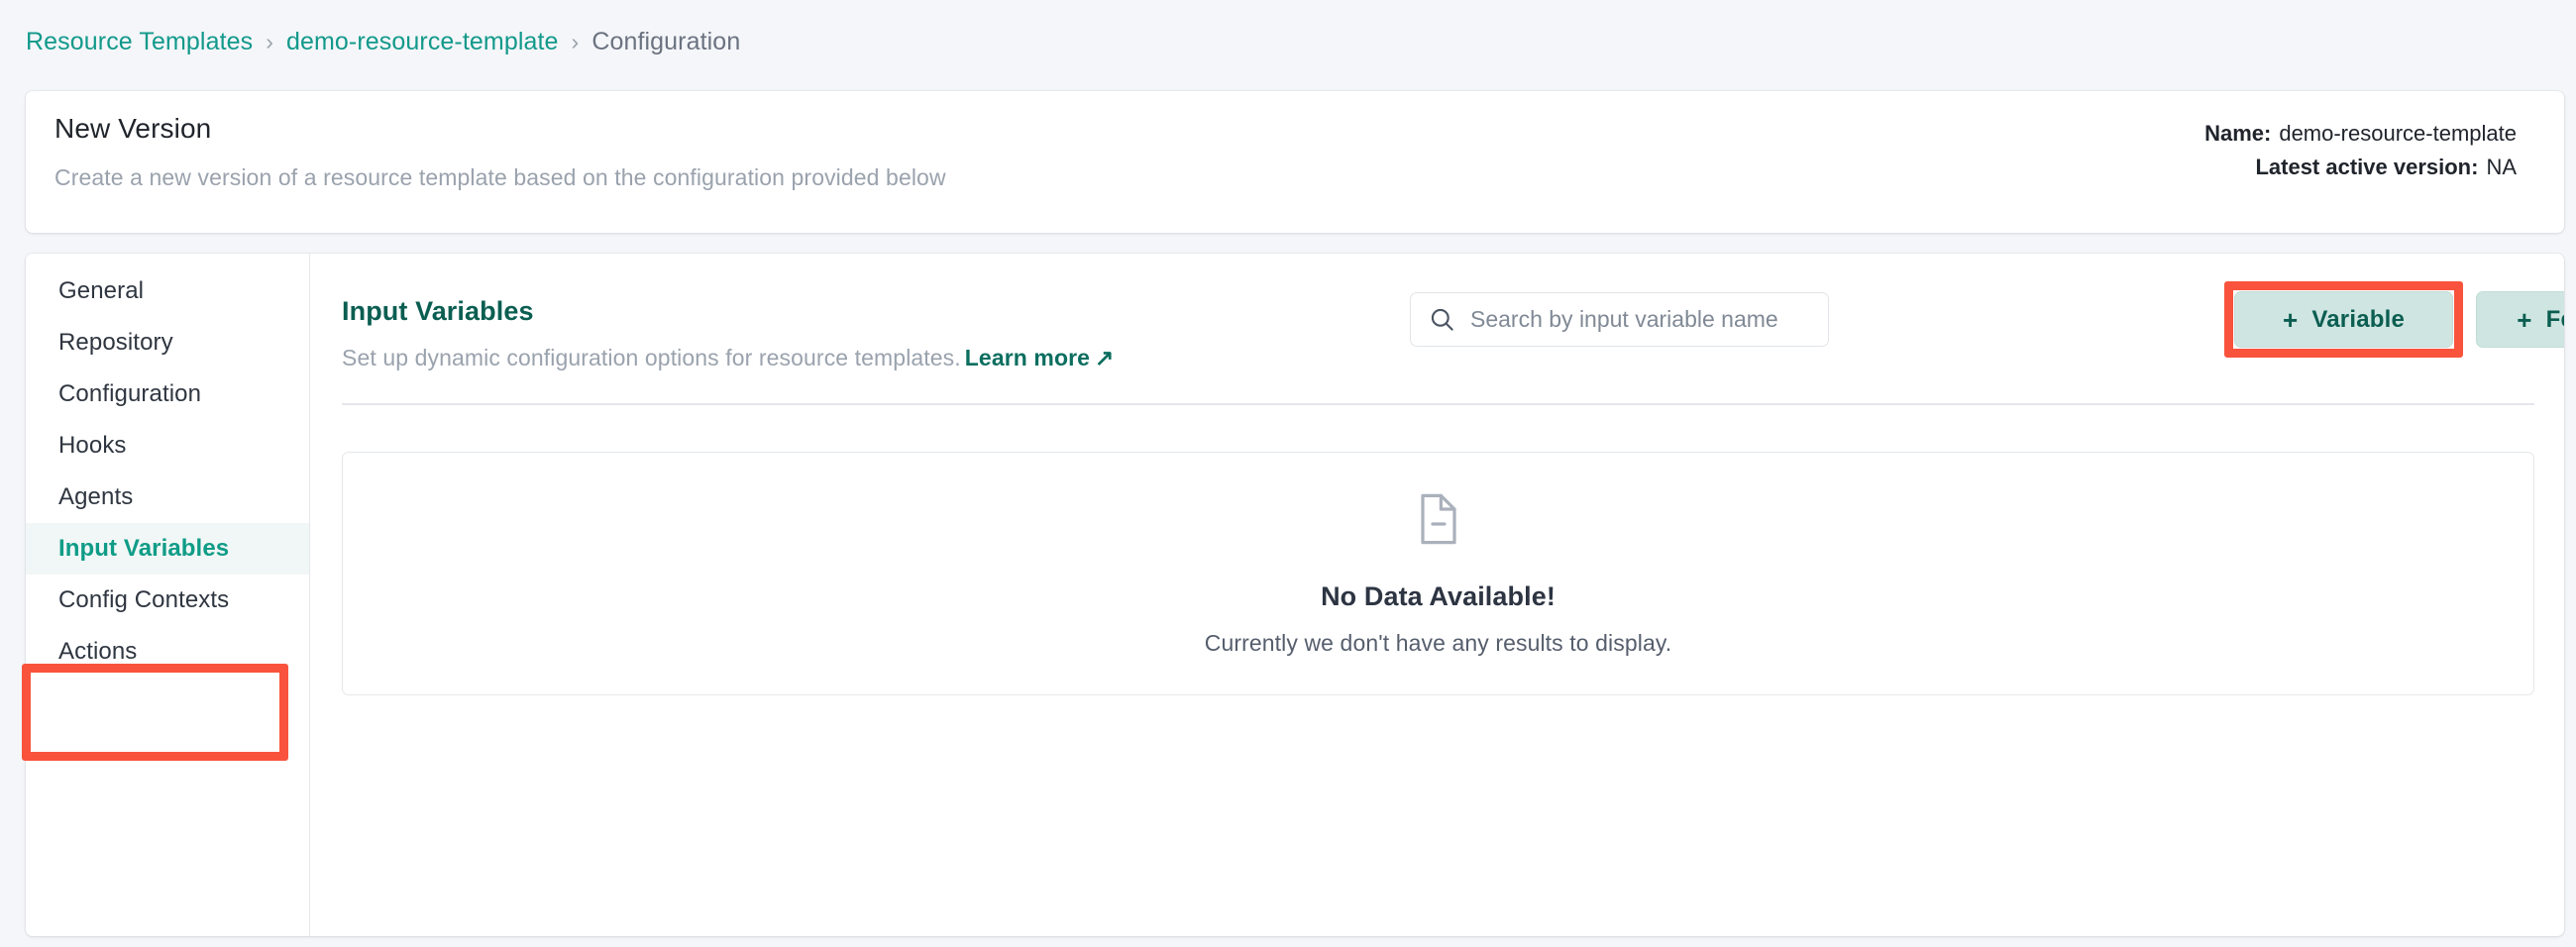 The image size is (2576, 947). I want to click on template-name-value: demo-resource-template, so click(2398, 133).